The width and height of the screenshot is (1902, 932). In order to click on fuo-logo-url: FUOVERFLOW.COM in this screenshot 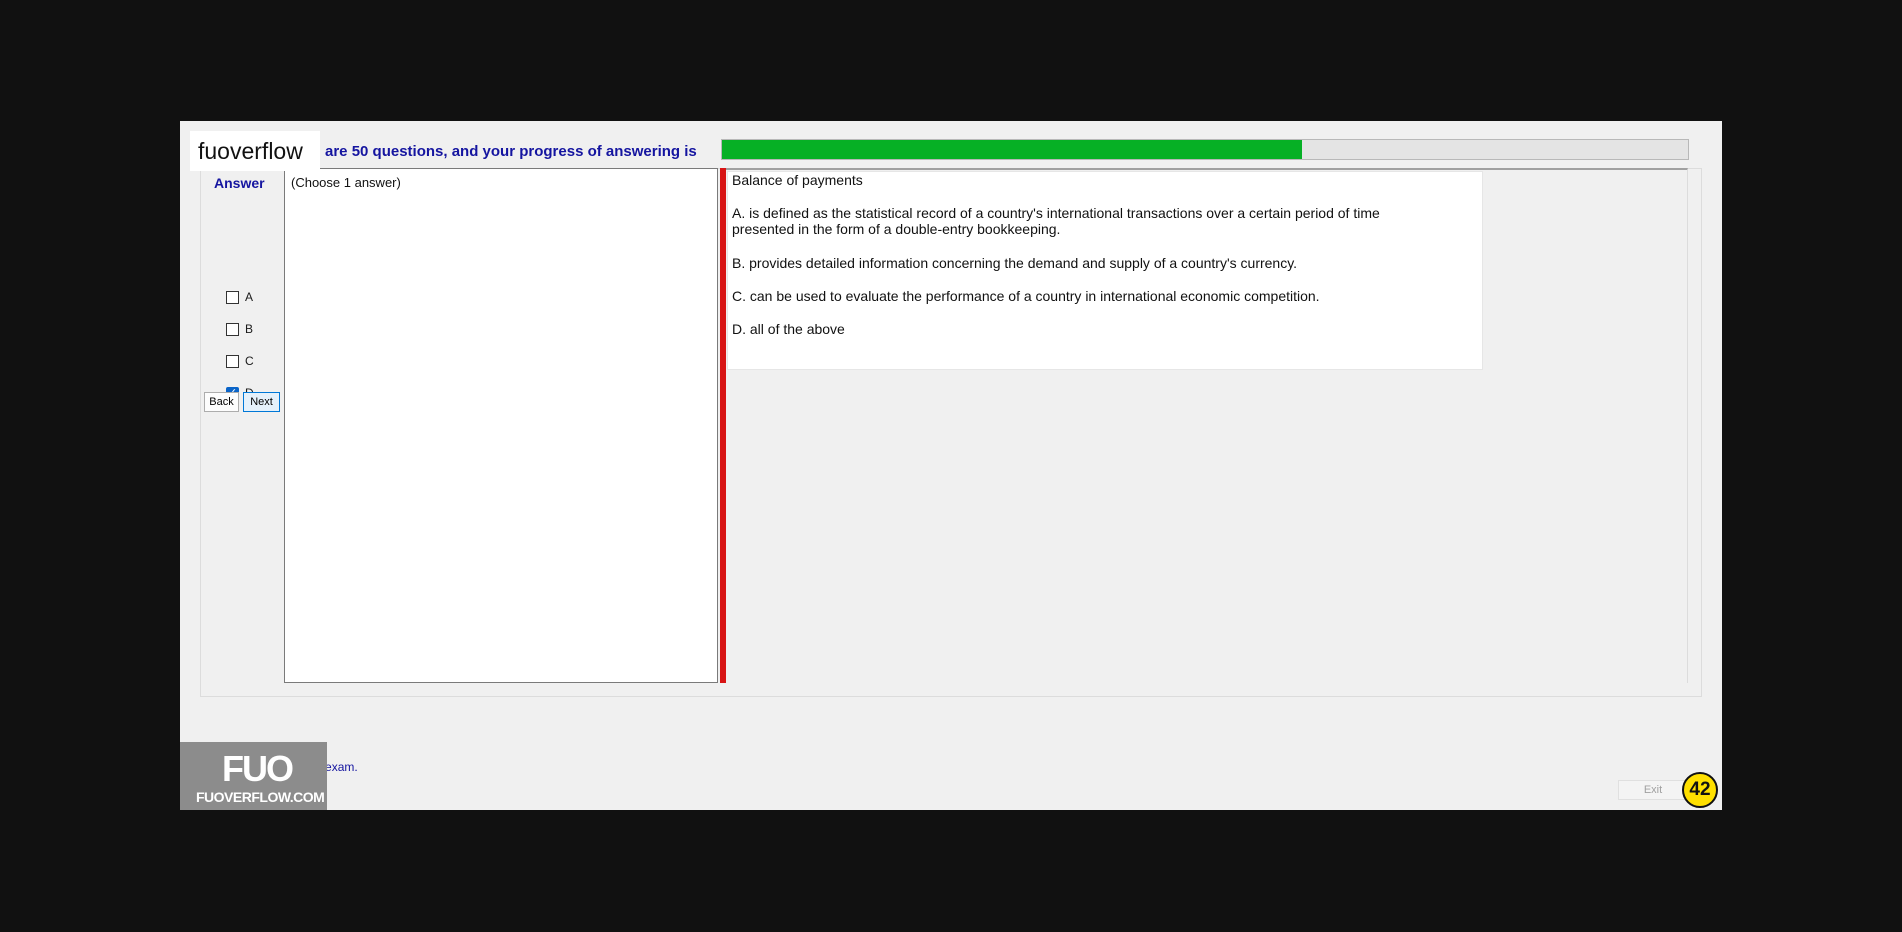, I will do `click(260, 797)`.